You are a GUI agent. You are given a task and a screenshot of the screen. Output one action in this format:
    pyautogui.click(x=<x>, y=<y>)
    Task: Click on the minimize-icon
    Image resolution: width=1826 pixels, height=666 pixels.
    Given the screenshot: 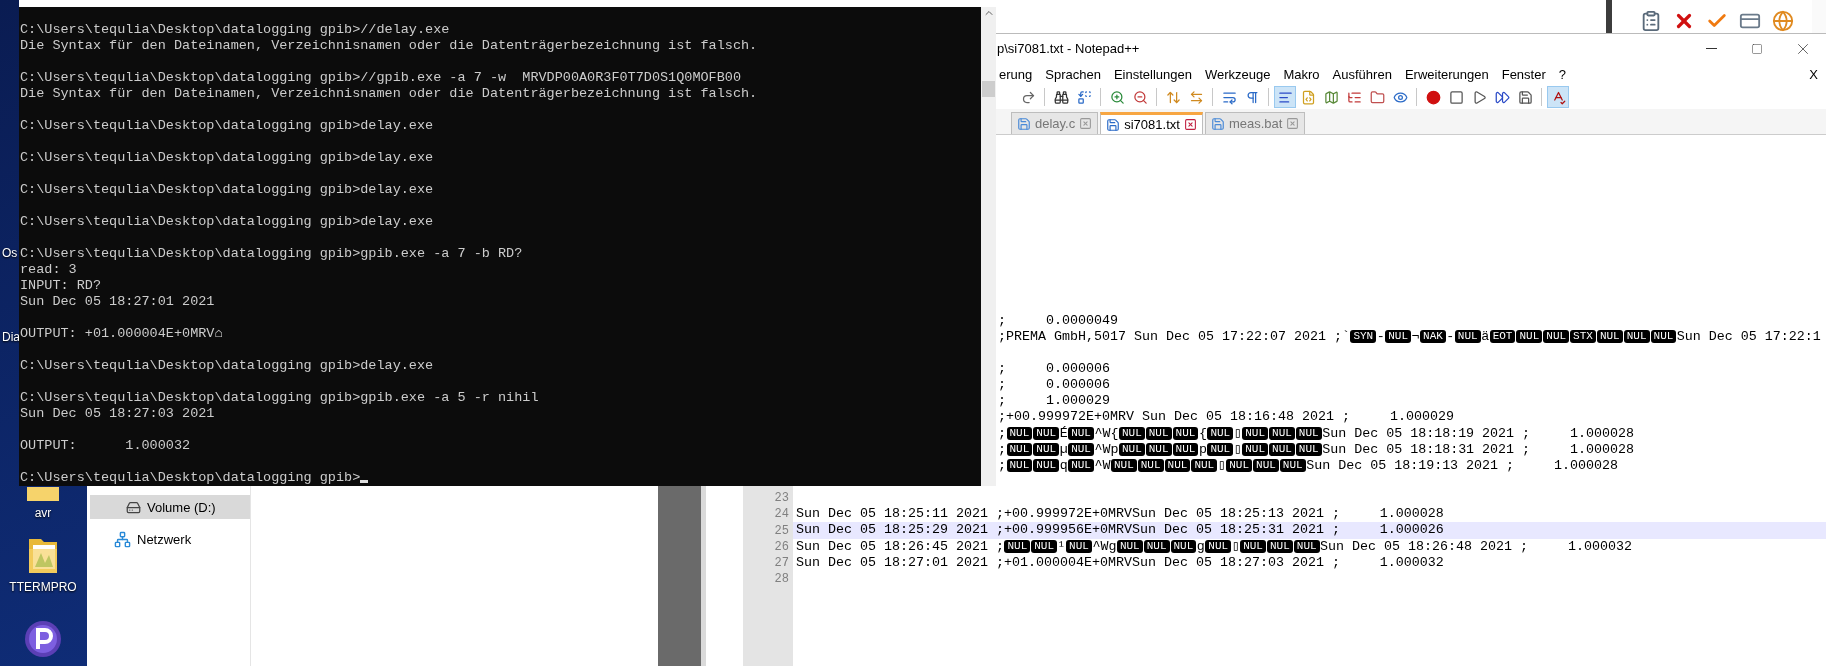 What is the action you would take?
    pyautogui.click(x=1711, y=48)
    